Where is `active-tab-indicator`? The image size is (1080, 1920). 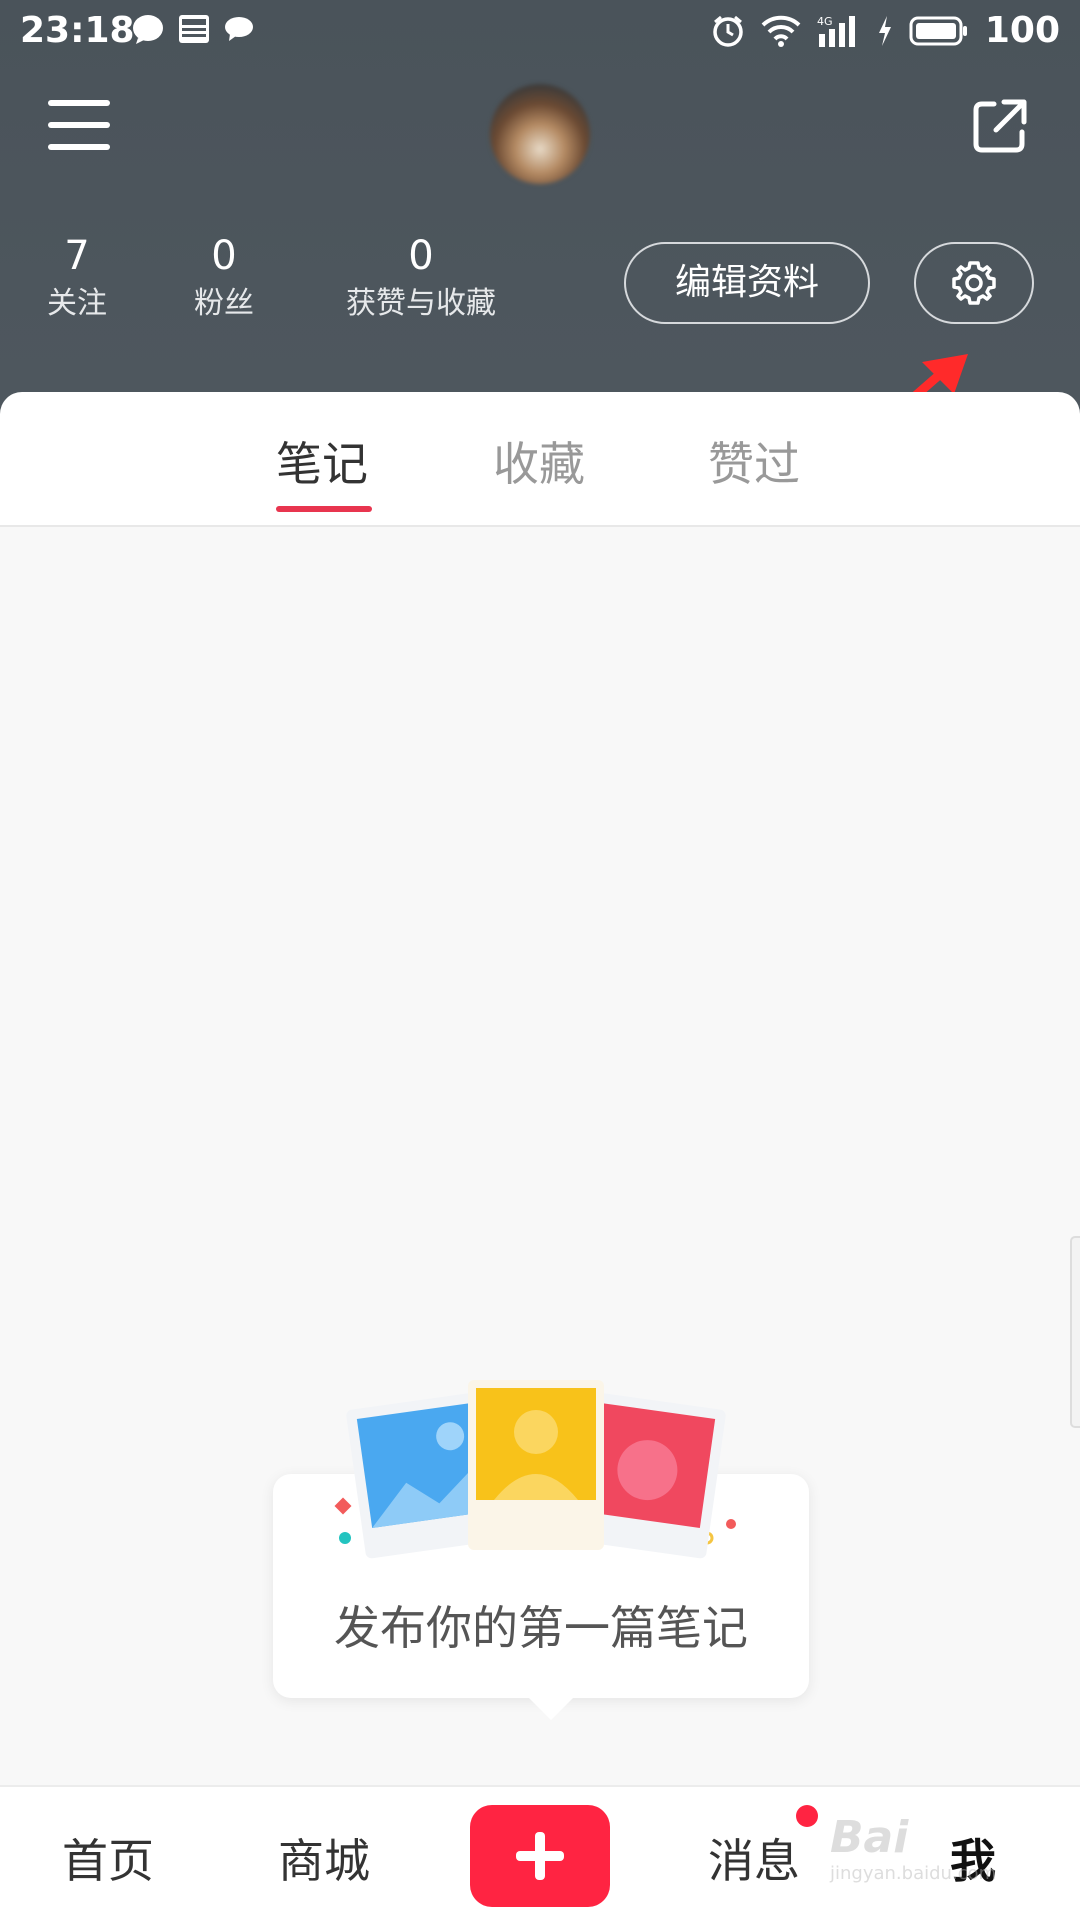 active-tab-indicator is located at coordinates (324, 509).